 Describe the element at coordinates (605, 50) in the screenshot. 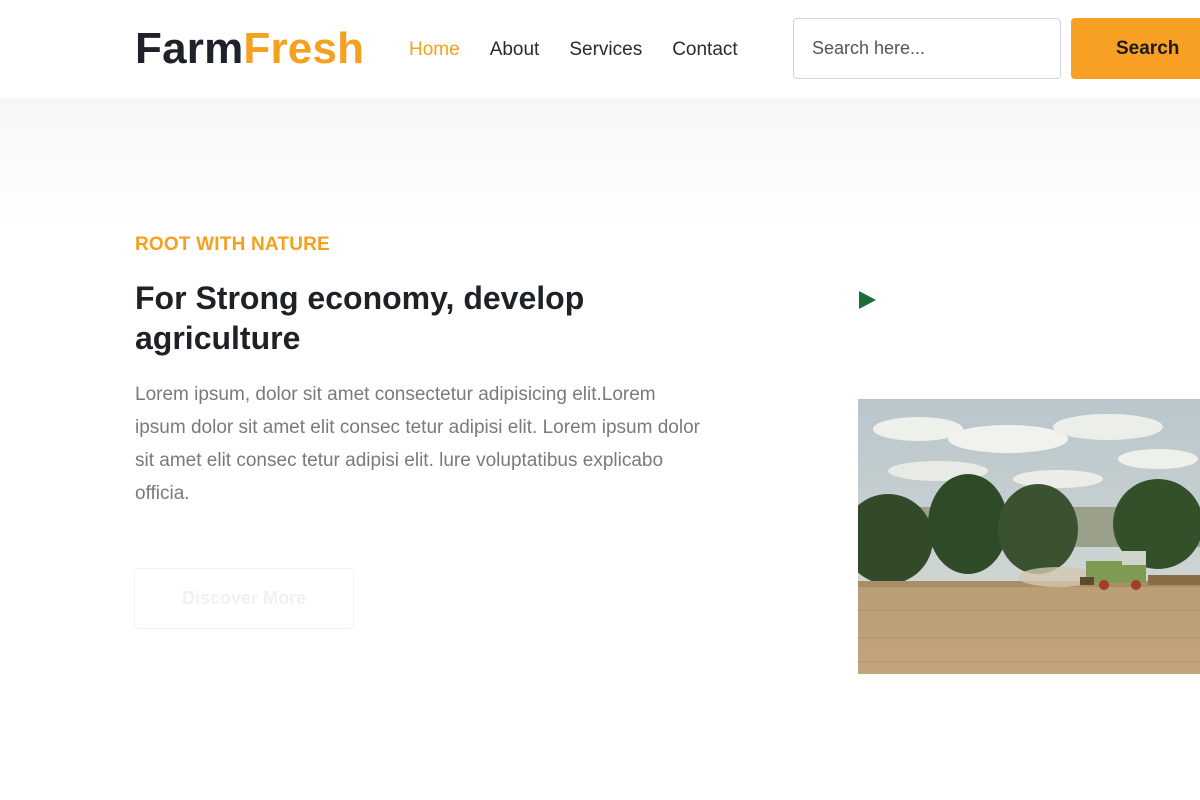

I see `nav-item-services: Services` at that location.